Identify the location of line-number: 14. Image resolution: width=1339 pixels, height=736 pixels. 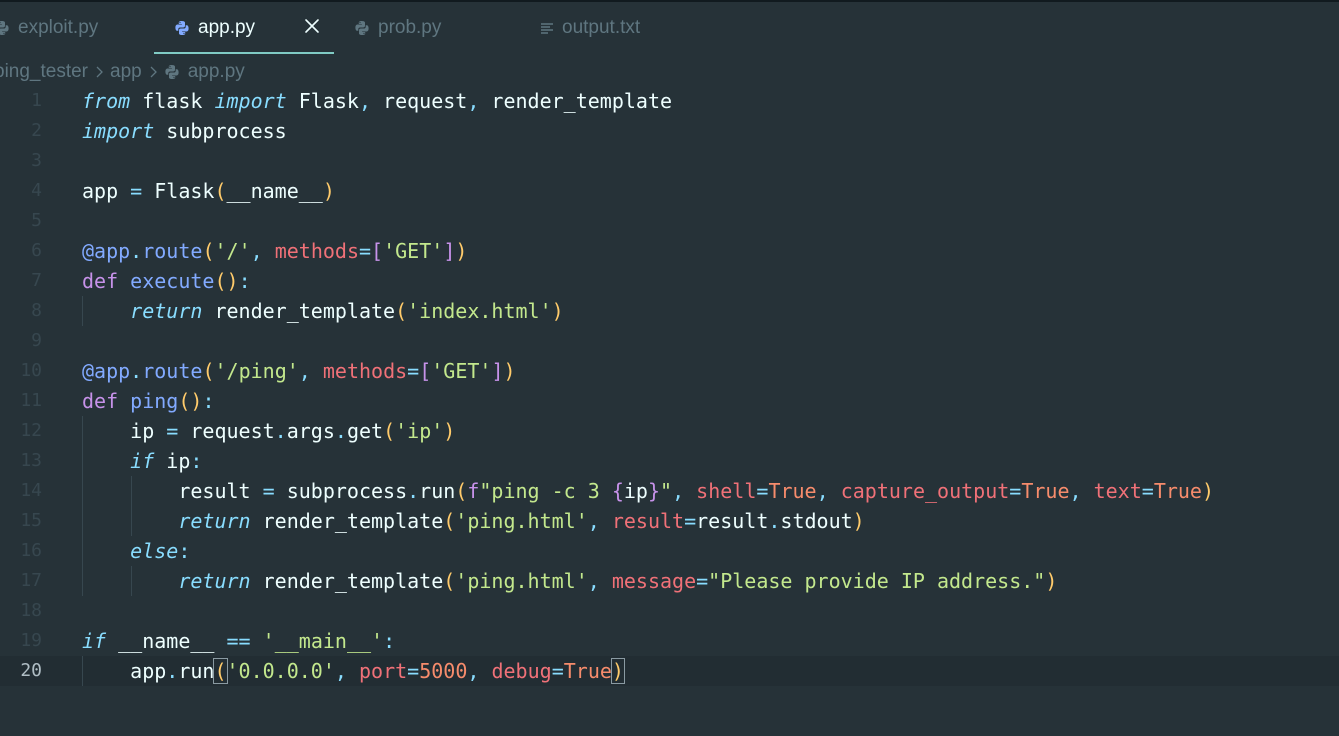
(31, 490).